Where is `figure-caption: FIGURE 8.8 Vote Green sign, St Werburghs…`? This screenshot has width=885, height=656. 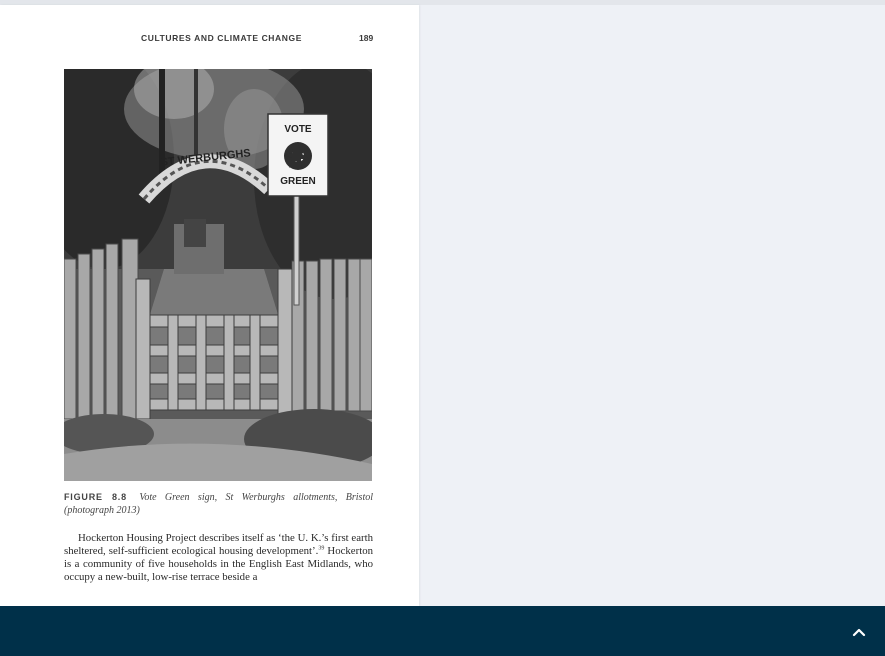
figure-caption: FIGURE 8.8 Vote Green sign, St Werburghs… is located at coordinates (218, 504).